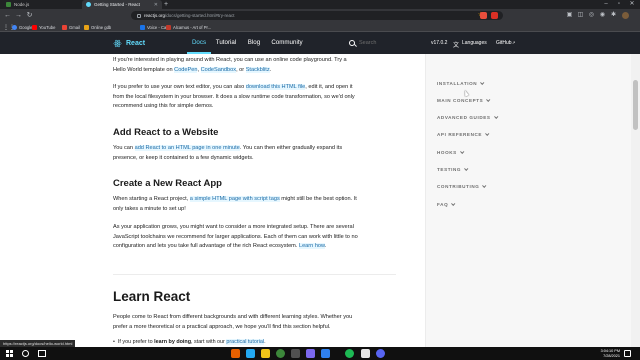  I want to click on file-explorer-icon, so click(265, 353).